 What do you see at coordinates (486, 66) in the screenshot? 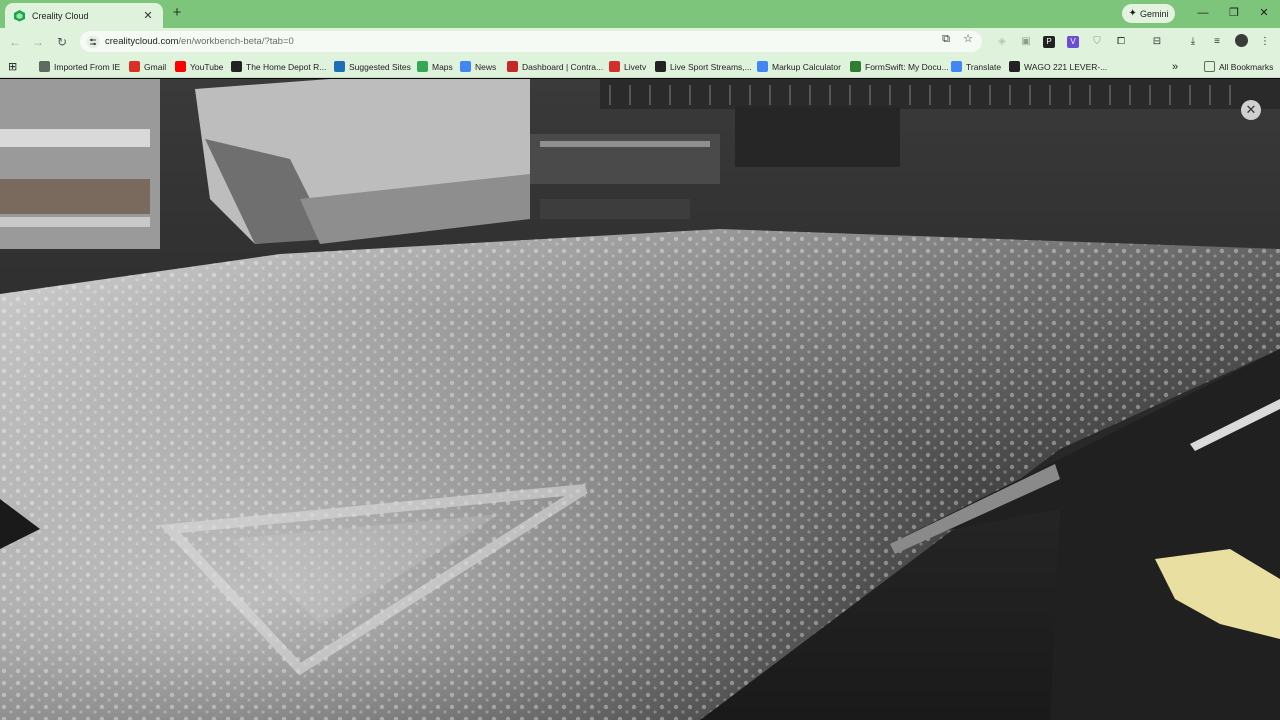
I see `bookmark-label: News` at bounding box center [486, 66].